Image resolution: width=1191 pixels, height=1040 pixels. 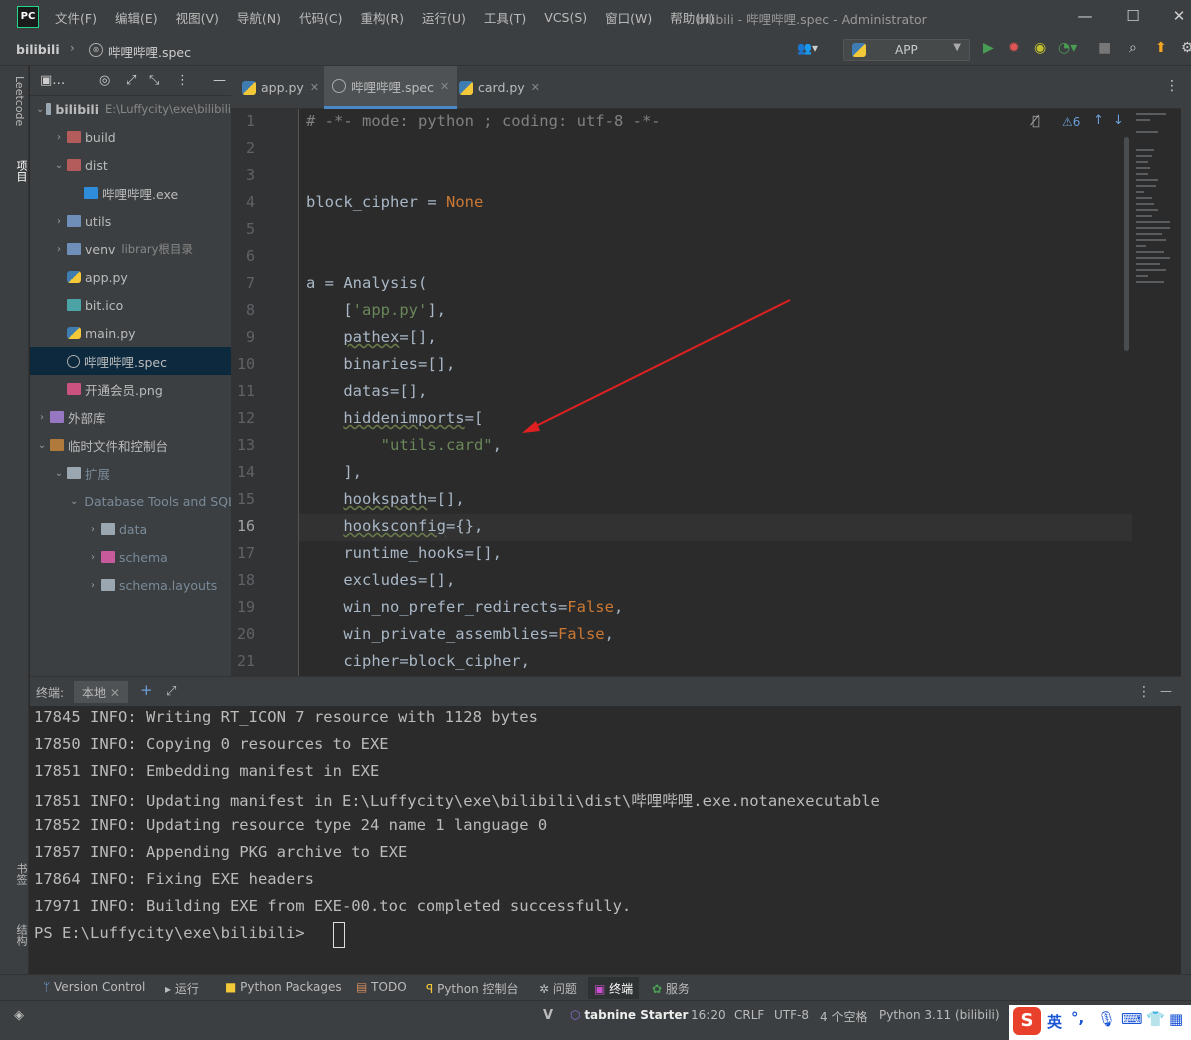 I want to click on toolwindow-label: Version Control, so click(x=100, y=987).